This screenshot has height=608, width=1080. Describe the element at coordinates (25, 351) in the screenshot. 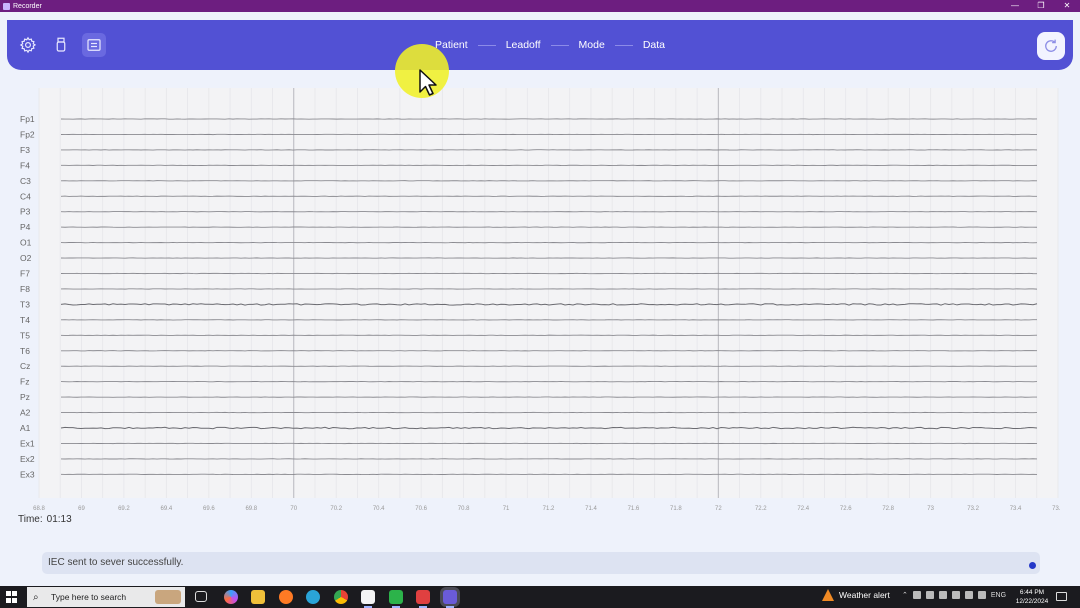

I see `channel-label-t6: T6` at that location.